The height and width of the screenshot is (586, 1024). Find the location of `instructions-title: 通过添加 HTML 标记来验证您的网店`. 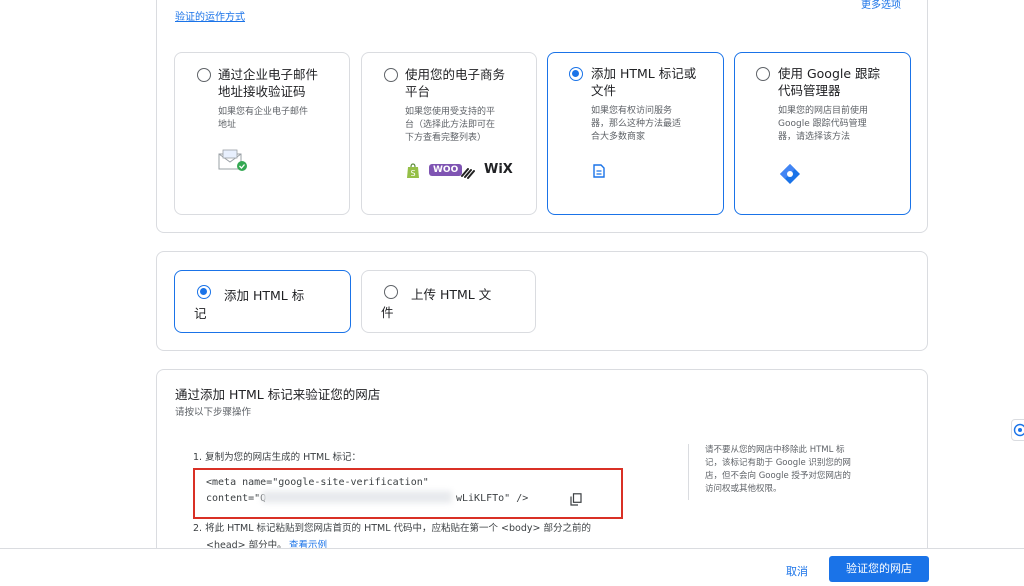

instructions-title: 通过添加 HTML 标记来验证您的网店 is located at coordinates (278, 394).